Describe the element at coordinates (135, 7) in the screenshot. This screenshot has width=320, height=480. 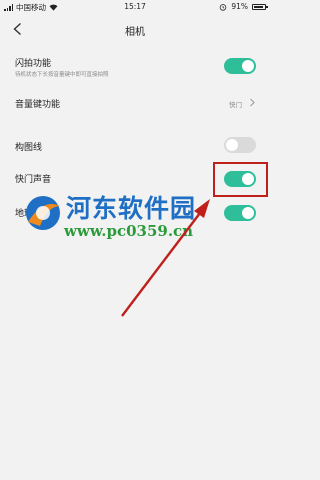
I see `status-bar: 中国移动 15:17 91%` at that location.